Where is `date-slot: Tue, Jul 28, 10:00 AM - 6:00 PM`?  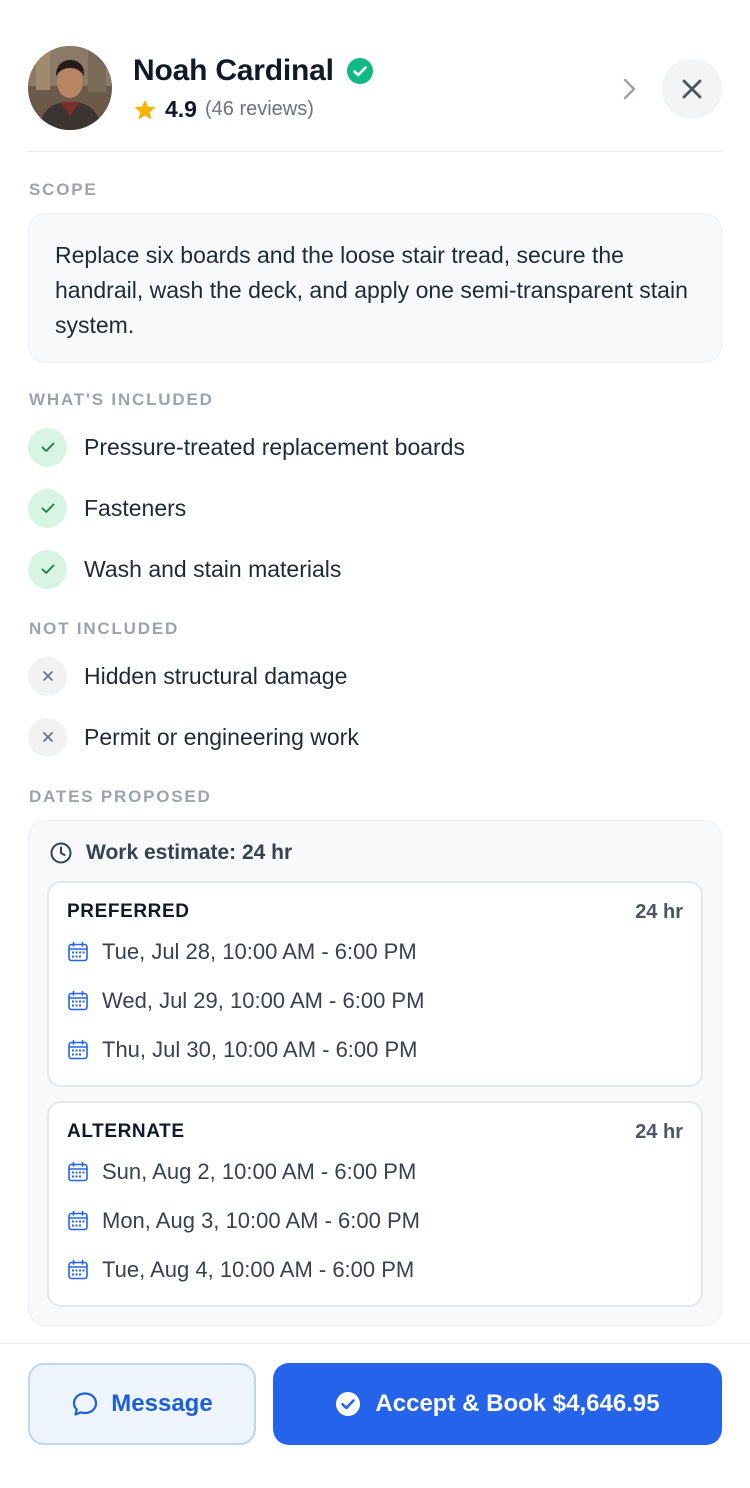 date-slot: Tue, Jul 28, 10:00 AM - 6:00 PM is located at coordinates (242, 952).